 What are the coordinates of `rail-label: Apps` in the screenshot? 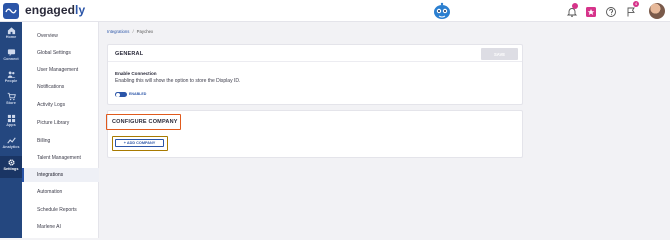 It's located at (11, 125).